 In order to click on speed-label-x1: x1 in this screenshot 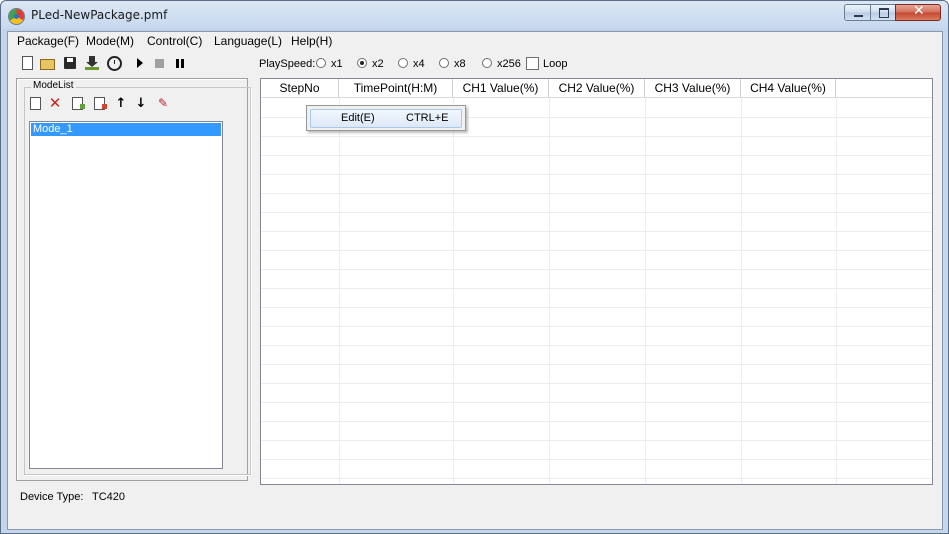, I will do `click(337, 64)`.